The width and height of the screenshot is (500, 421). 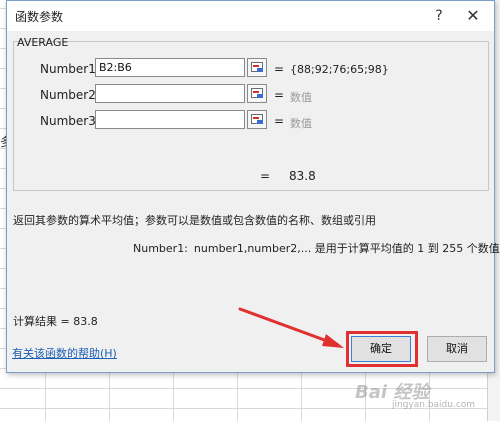 I want to click on arg-label-number3: Number3, so click(x=68, y=121).